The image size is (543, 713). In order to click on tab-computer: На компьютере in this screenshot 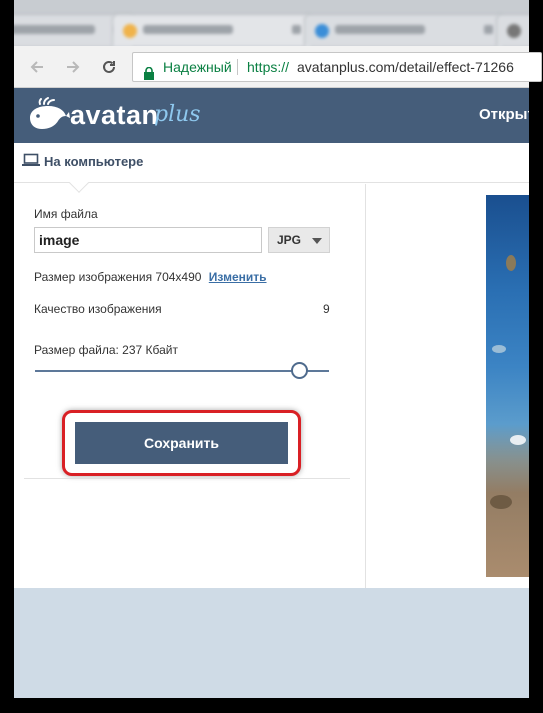, I will do `click(82, 161)`.